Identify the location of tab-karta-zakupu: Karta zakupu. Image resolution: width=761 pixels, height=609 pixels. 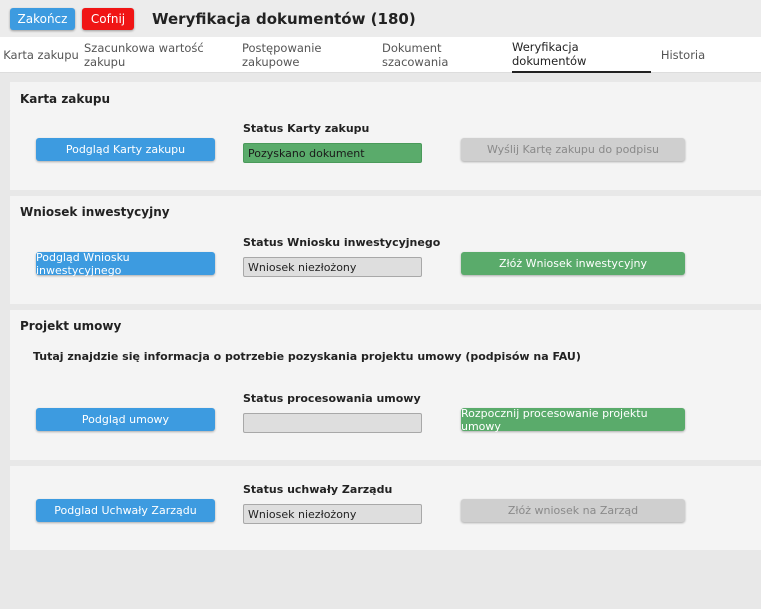
(41, 55).